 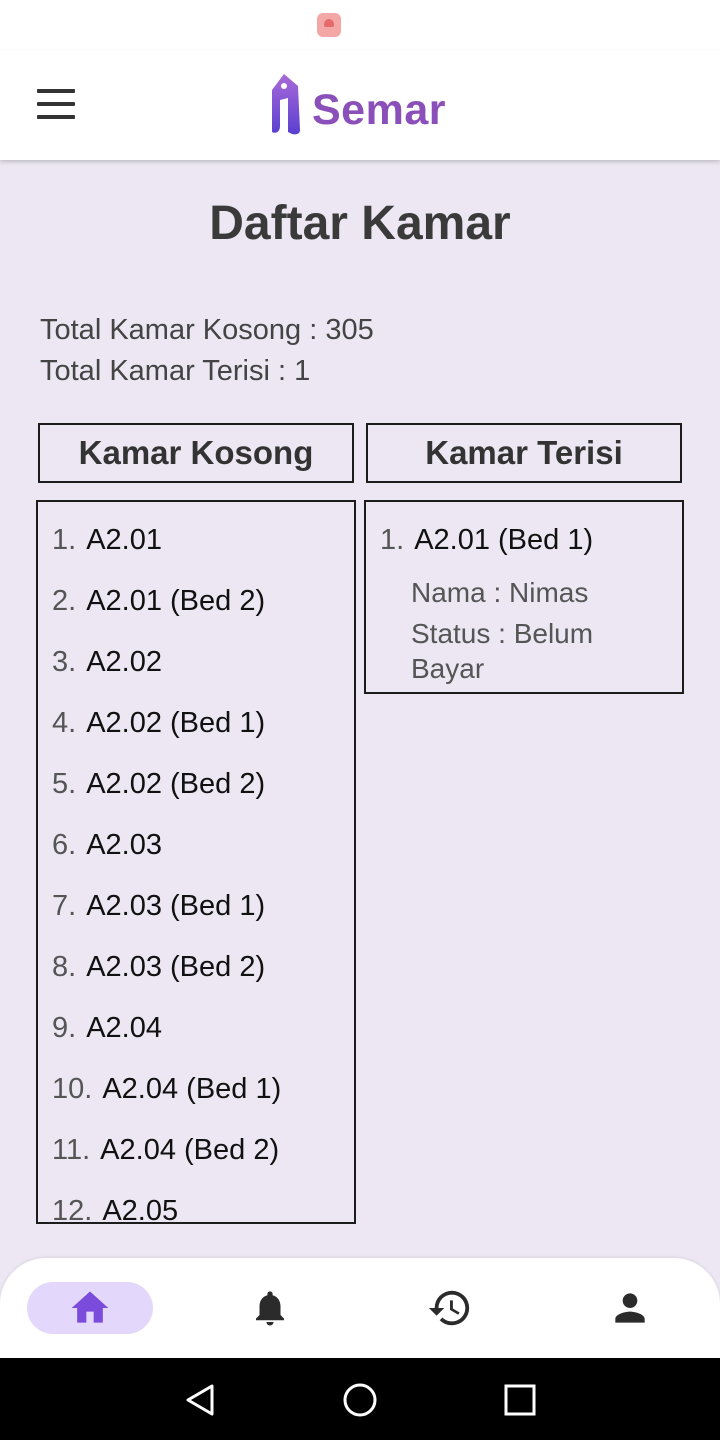 I want to click on bell-icon, so click(x=270, y=1308).